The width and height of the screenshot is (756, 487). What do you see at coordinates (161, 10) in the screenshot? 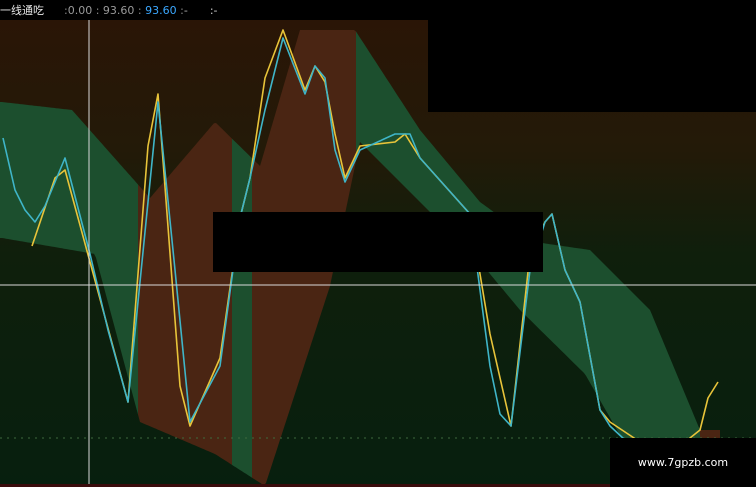
I see `value-3: 93.60` at bounding box center [161, 10].